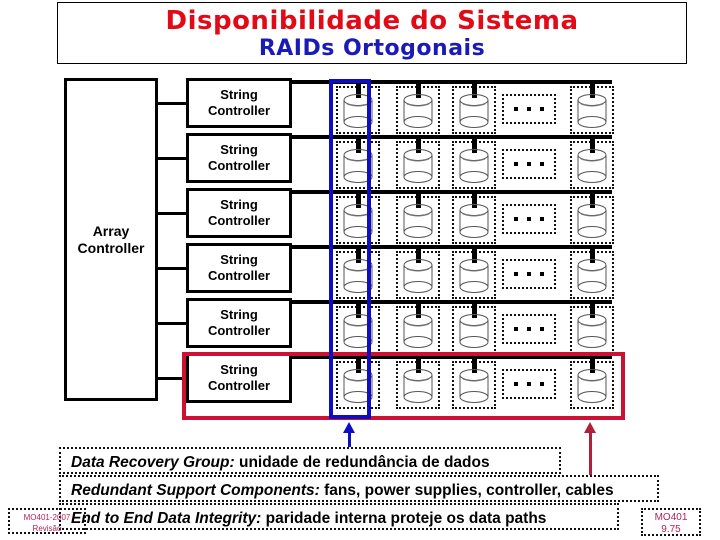  Describe the element at coordinates (195, 490) in the screenshot. I see `caption-term: Redundant Support Components:` at that location.